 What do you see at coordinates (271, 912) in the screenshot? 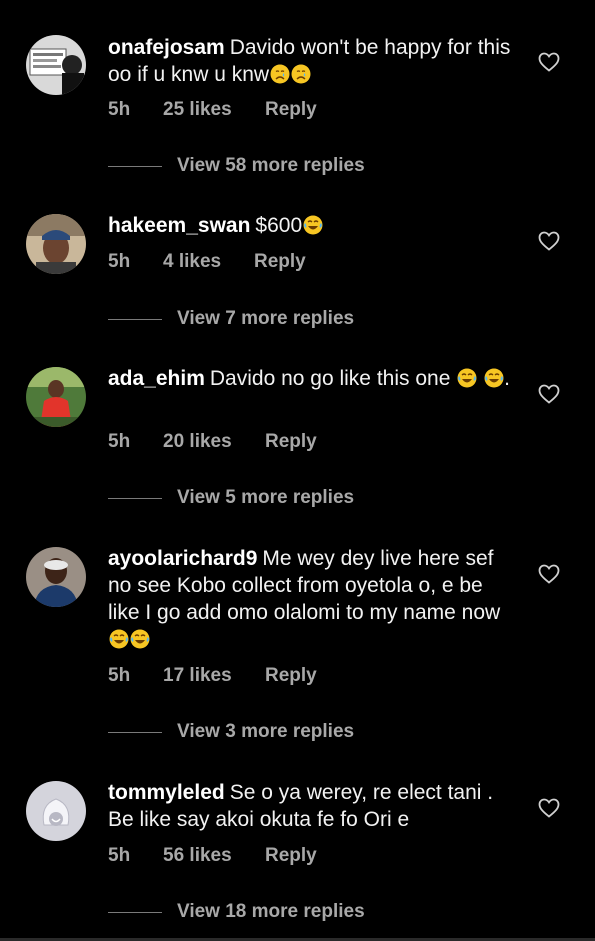
I see `view-replies-label: View 18 more replies` at bounding box center [271, 912].